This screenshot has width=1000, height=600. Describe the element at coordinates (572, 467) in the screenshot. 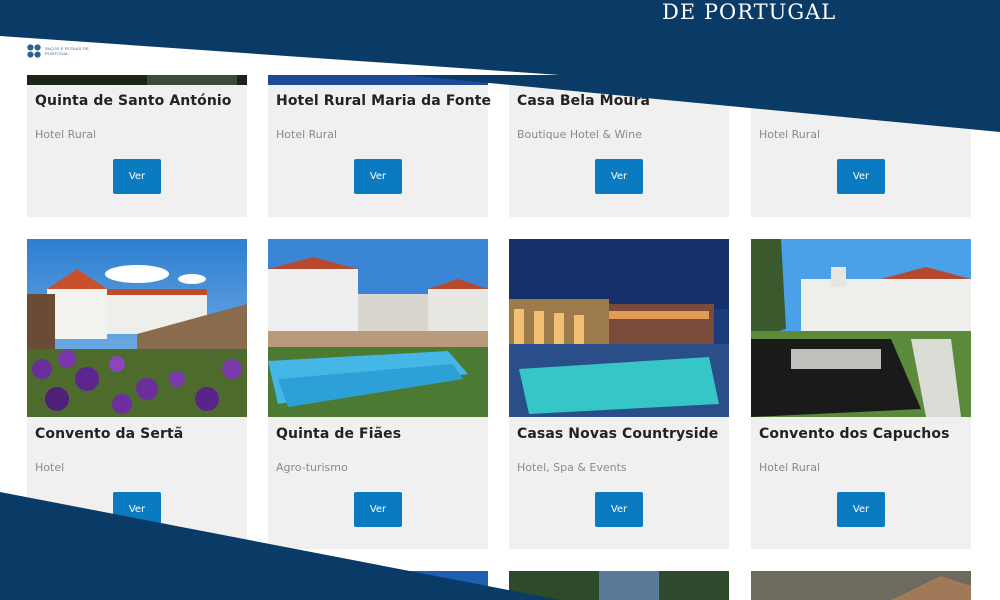

I see `hotel-type: Hotel, Spa & Events` at that location.